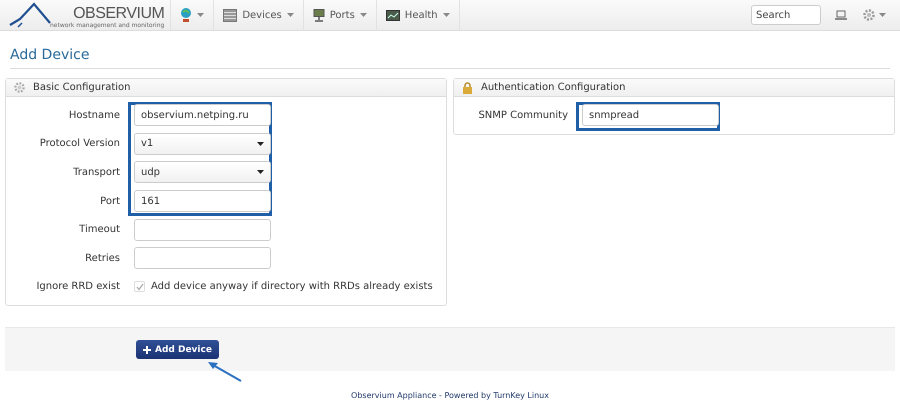 The image size is (900, 410). What do you see at coordinates (450, 395) in the screenshot?
I see `footer-text: Observium Appliance - Powered by TurnKey Linux` at bounding box center [450, 395].